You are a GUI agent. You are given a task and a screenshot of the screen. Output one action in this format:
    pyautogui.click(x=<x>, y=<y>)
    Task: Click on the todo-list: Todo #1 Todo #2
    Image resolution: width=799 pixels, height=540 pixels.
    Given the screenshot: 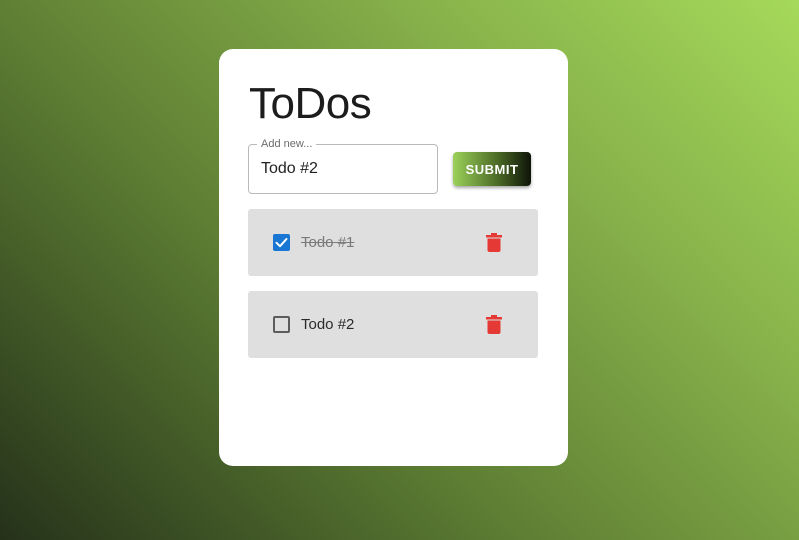 What is the action you would take?
    pyautogui.click(x=393, y=291)
    